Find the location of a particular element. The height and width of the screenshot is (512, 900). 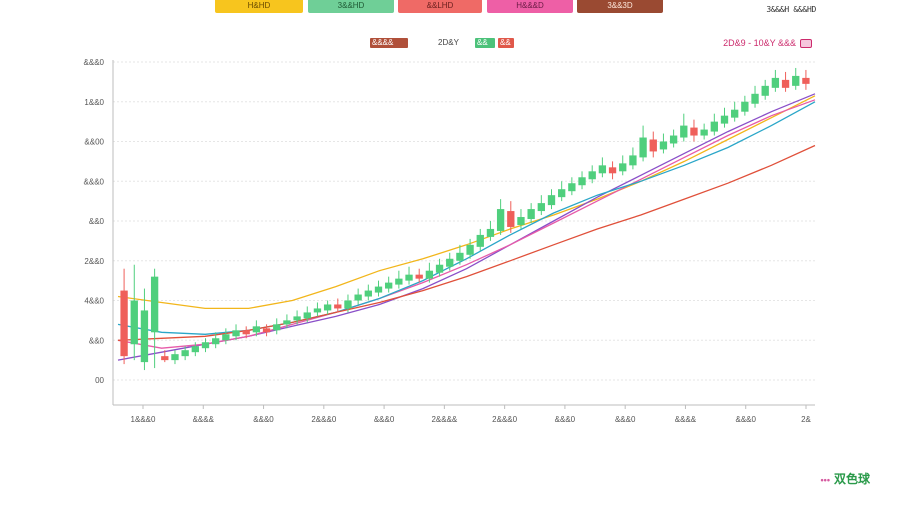

y-tick-label-5: 2&&0 is located at coordinates (94, 261).